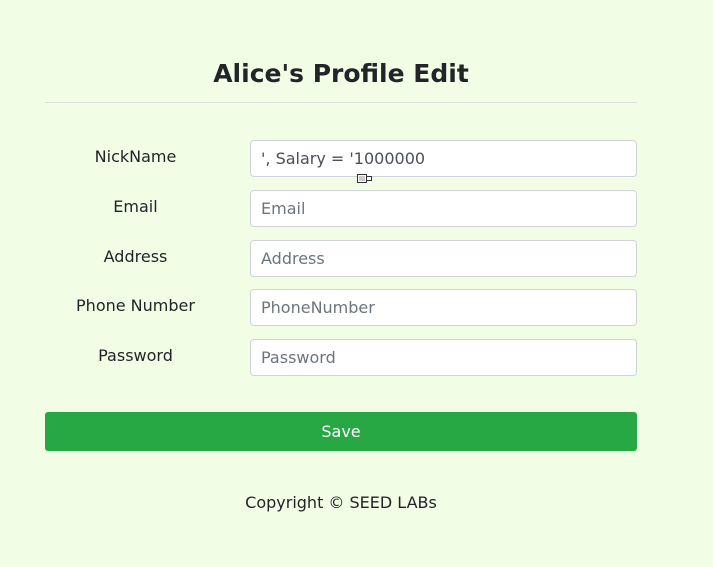 The image size is (713, 567). Describe the element at coordinates (443, 208) in the screenshot. I see `email-input` at that location.